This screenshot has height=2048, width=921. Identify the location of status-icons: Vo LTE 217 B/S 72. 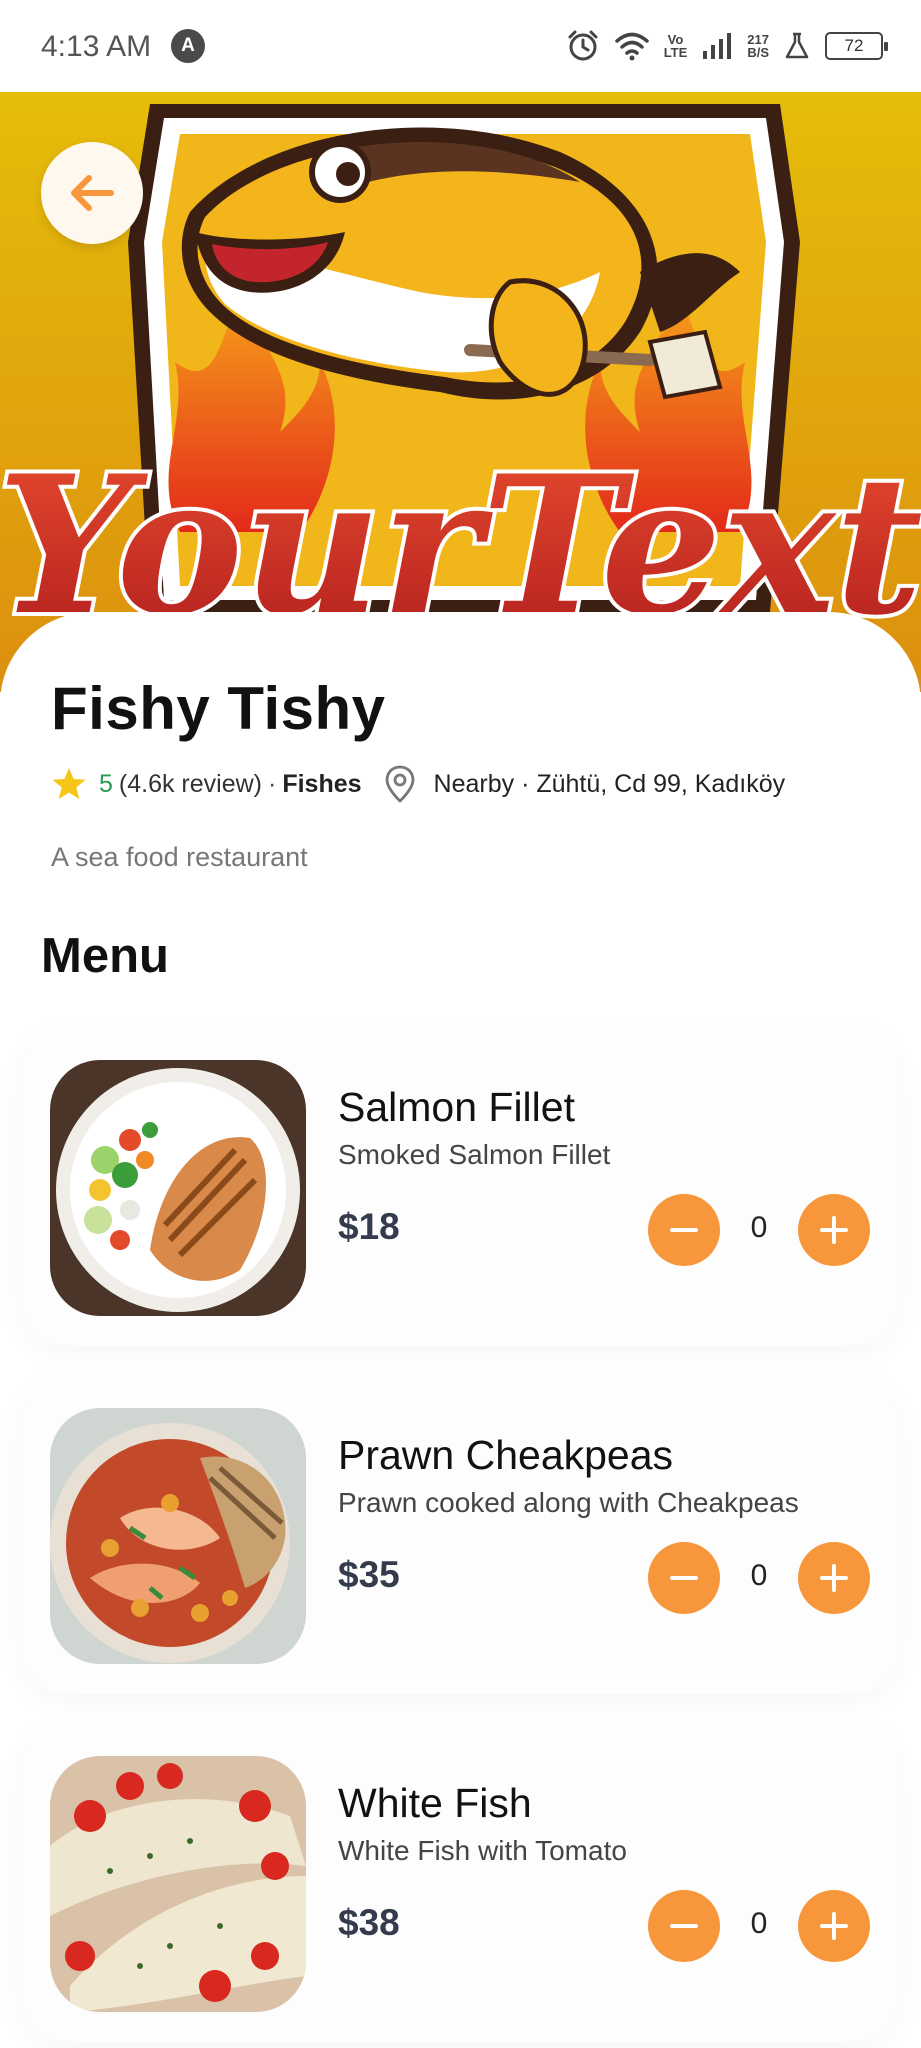
(727, 46).